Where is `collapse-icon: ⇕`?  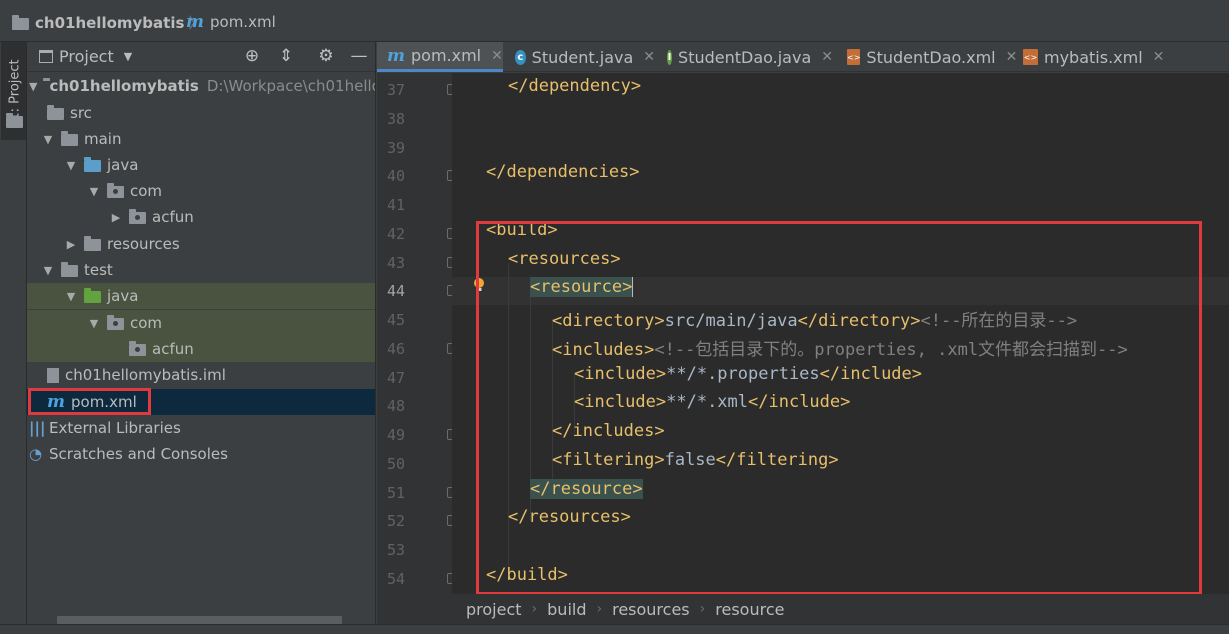 collapse-icon: ⇕ is located at coordinates (286, 56).